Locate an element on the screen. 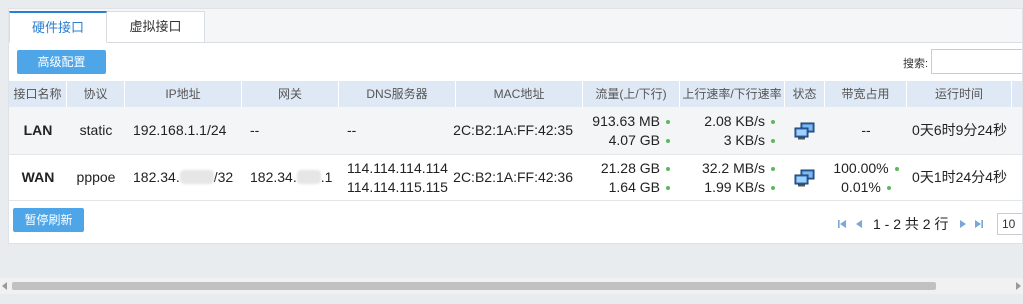 This screenshot has width=1023, height=304. cell-bandwidth: -- is located at coordinates (866, 130).